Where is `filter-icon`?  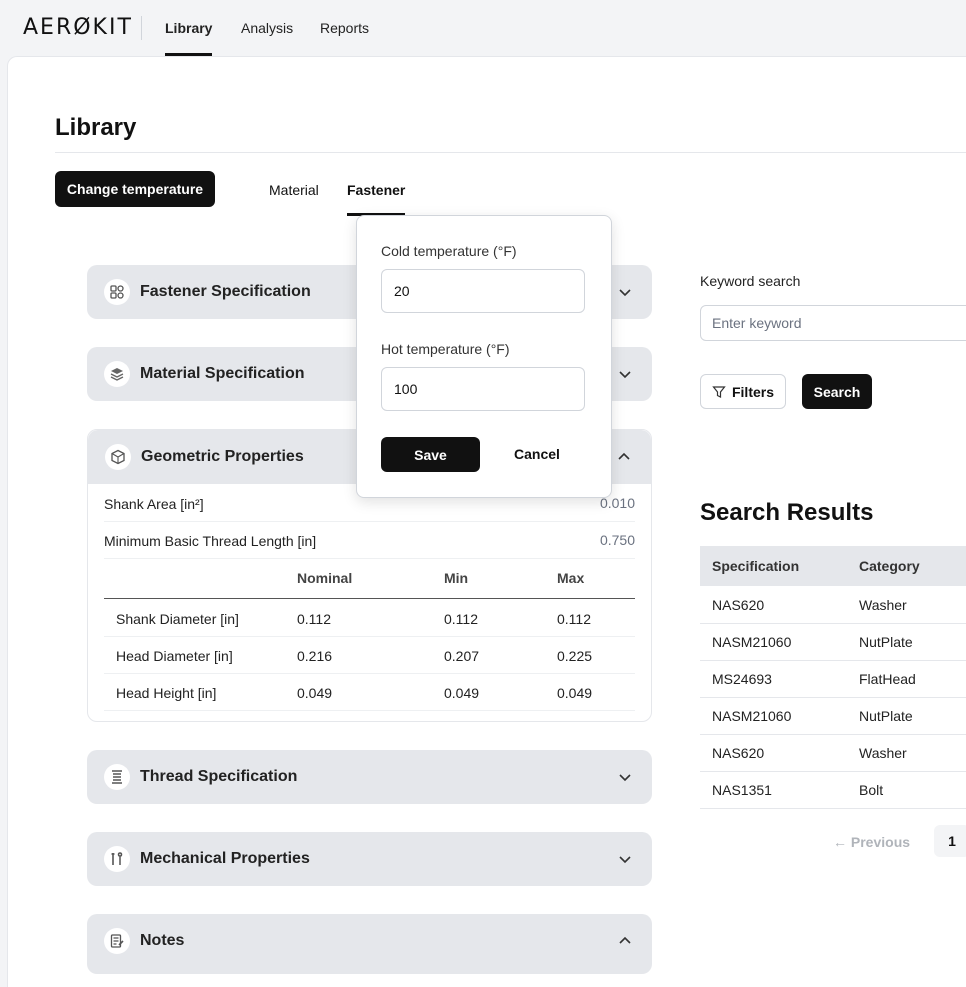
filter-icon is located at coordinates (719, 391).